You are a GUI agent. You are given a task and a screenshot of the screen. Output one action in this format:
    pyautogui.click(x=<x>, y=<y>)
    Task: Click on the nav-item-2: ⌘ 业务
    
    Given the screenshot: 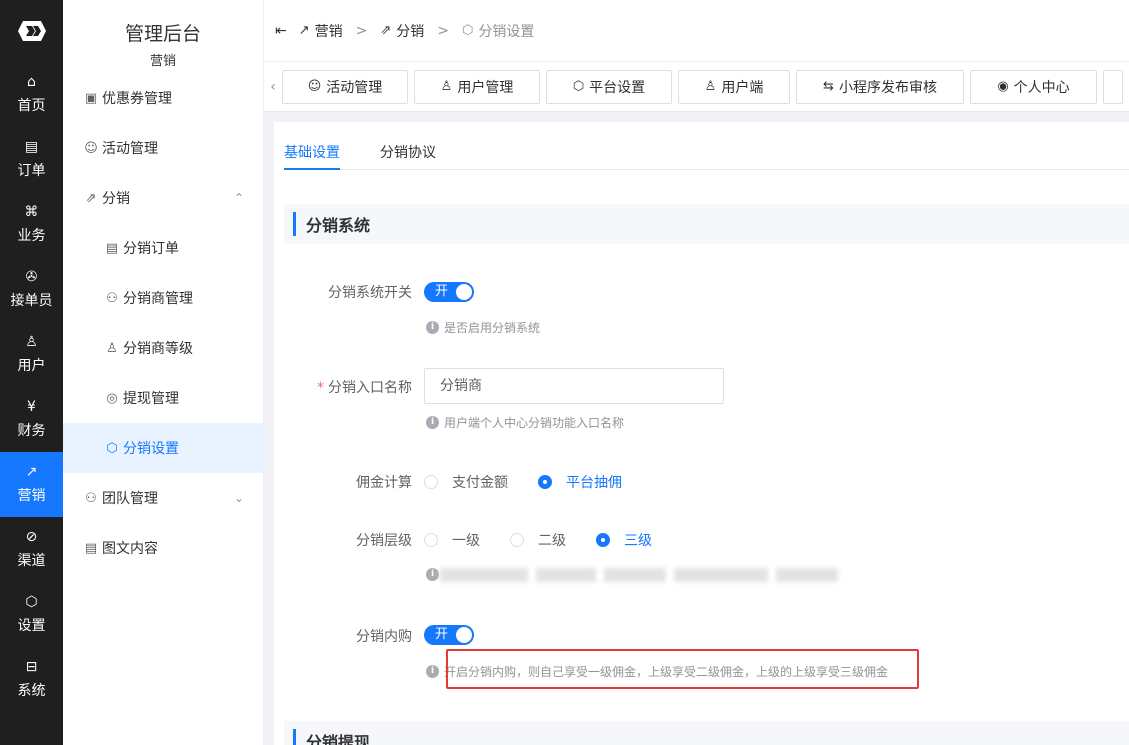 What is the action you would take?
    pyautogui.click(x=31, y=224)
    